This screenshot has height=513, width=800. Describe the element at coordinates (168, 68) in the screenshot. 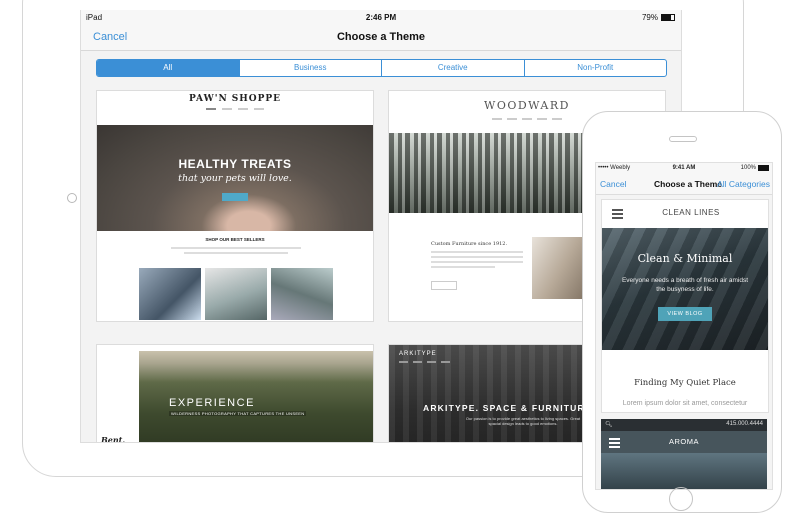

I see `tab-all: All` at that location.